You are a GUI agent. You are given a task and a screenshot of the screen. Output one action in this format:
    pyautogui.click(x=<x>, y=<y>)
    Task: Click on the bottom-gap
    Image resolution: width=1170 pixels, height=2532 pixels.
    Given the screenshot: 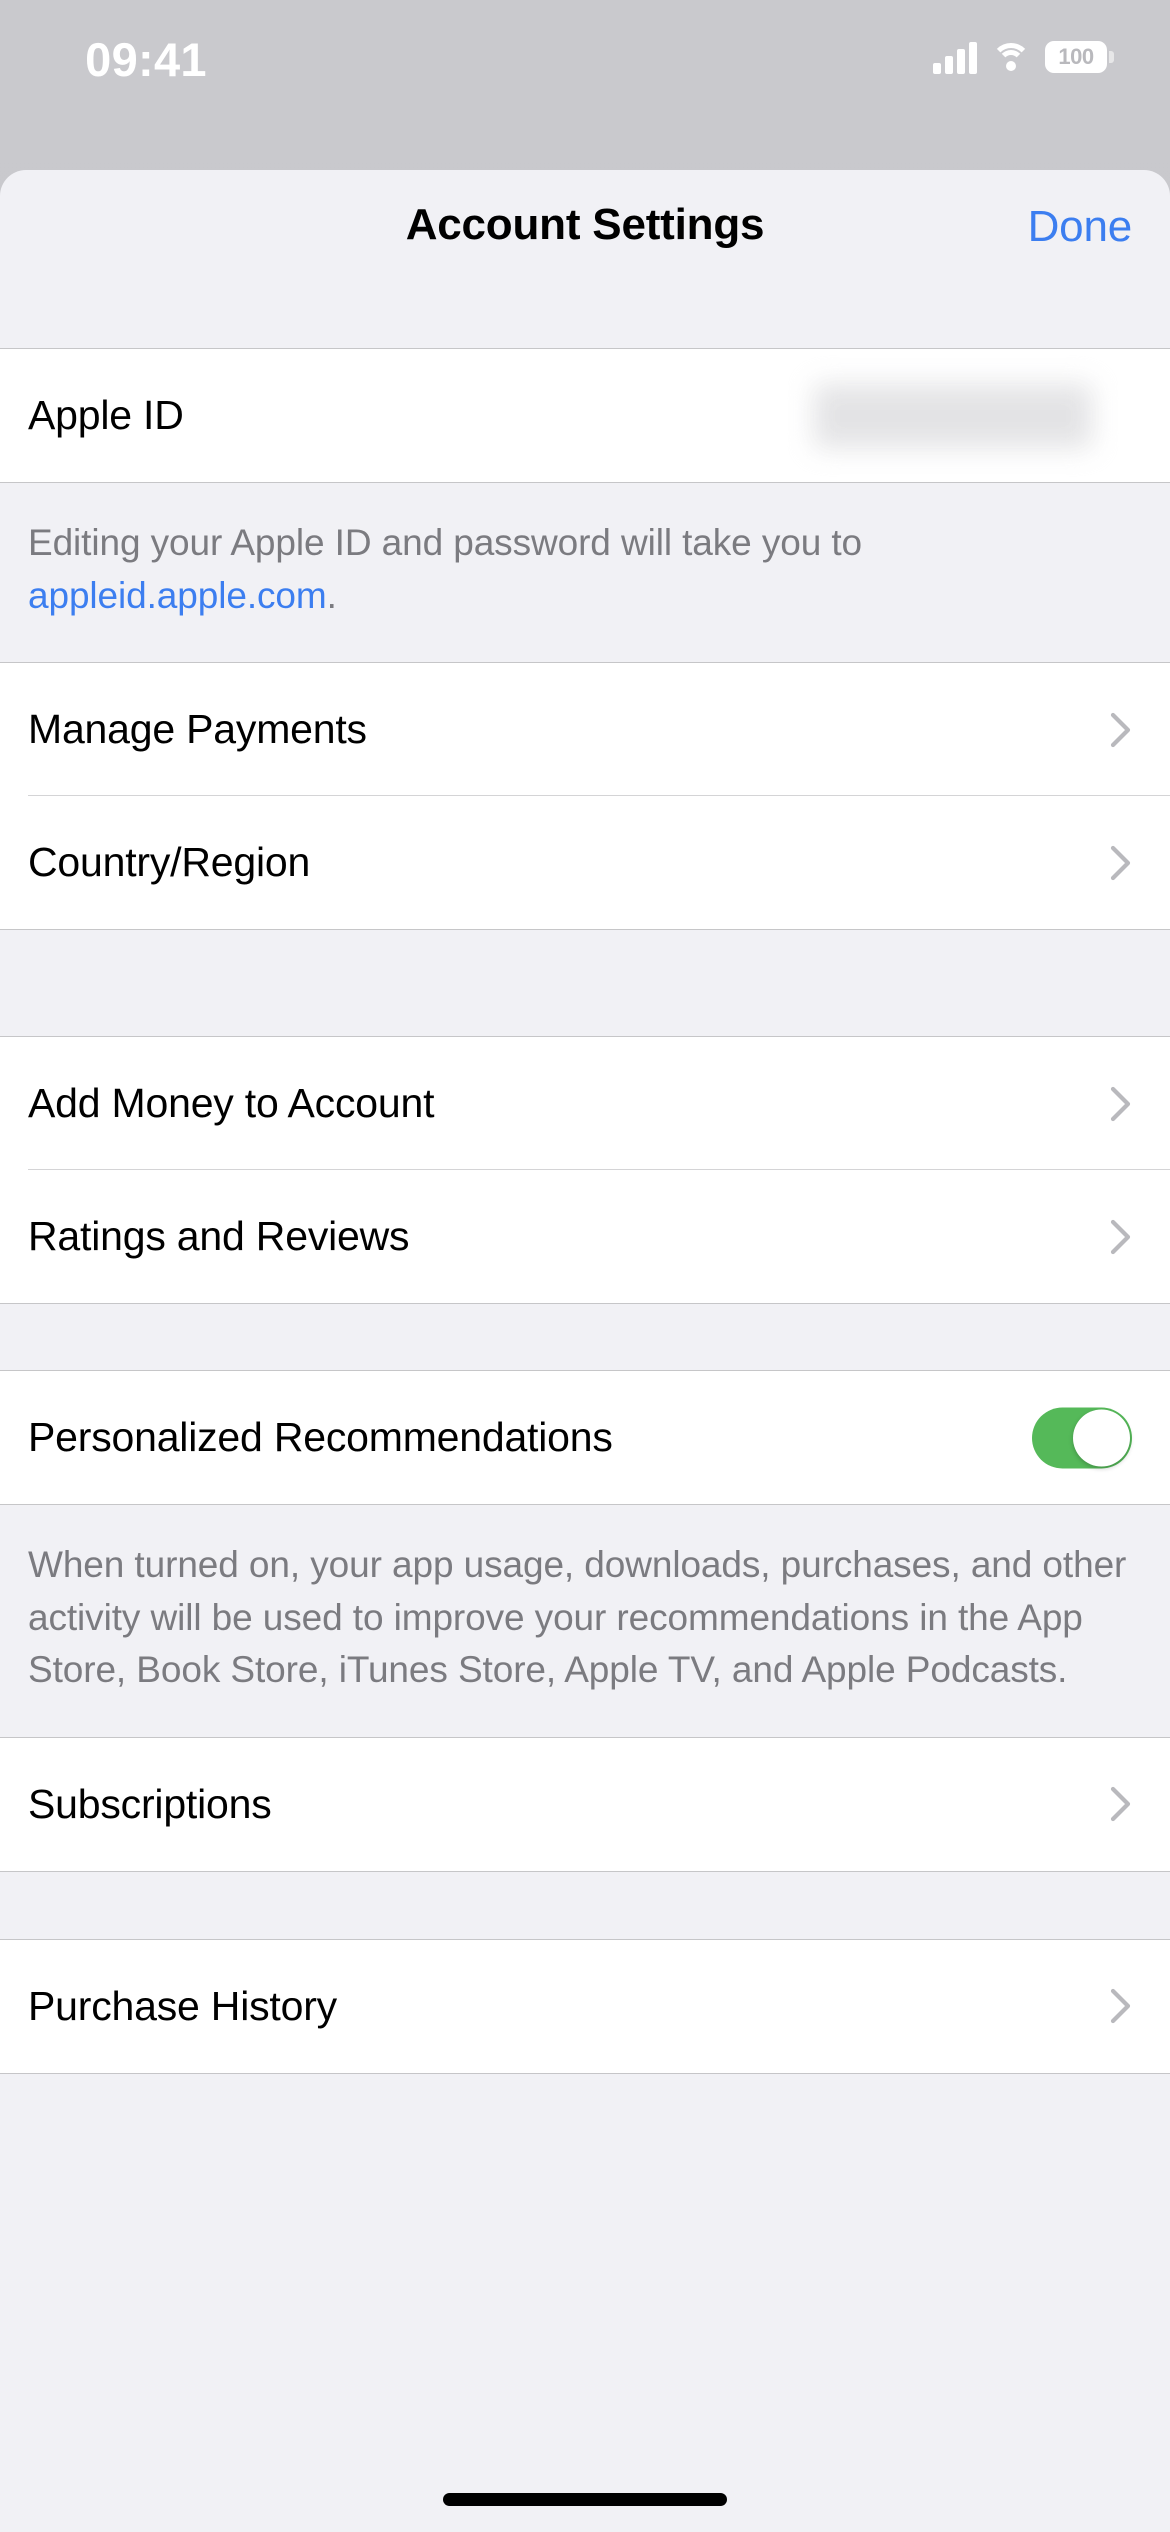 What is the action you would take?
    pyautogui.click(x=585, y=2106)
    